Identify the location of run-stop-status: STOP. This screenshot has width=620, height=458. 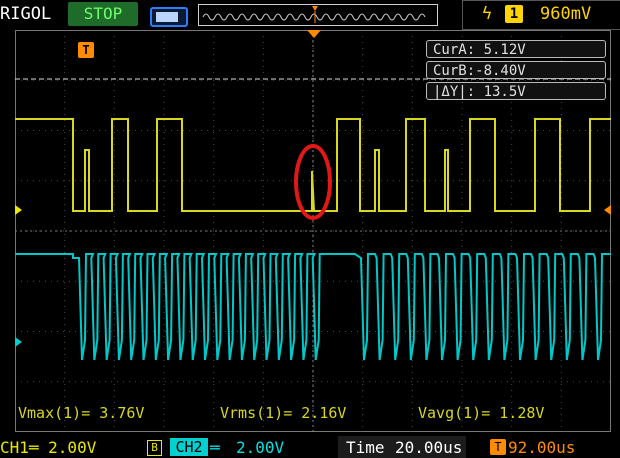
(103, 14).